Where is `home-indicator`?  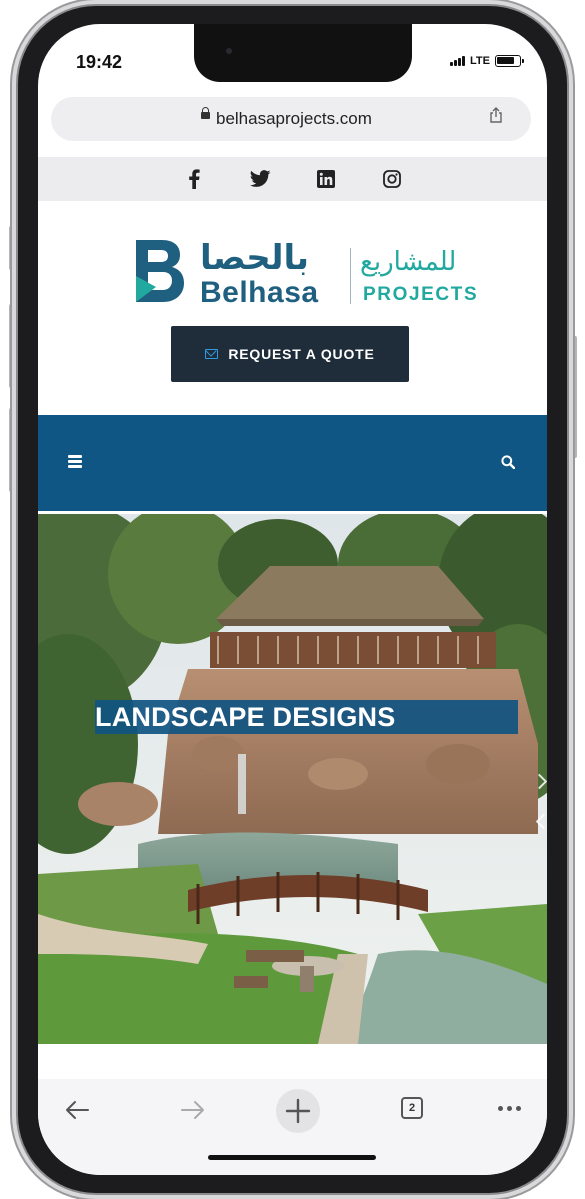
home-indicator is located at coordinates (292, 1157).